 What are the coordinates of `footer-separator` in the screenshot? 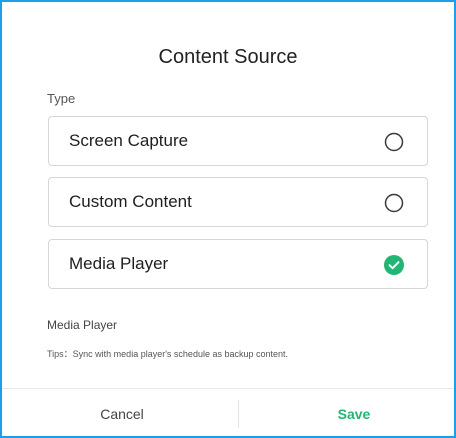 It's located at (238, 414).